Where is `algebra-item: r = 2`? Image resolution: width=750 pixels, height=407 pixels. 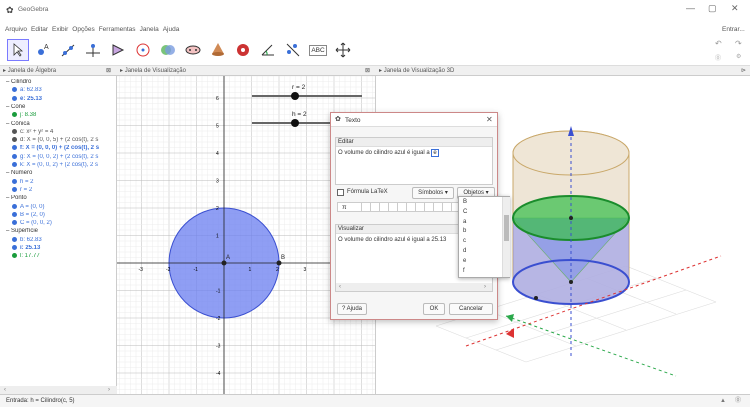
algebra-item: r = 2 is located at coordinates (58, 190).